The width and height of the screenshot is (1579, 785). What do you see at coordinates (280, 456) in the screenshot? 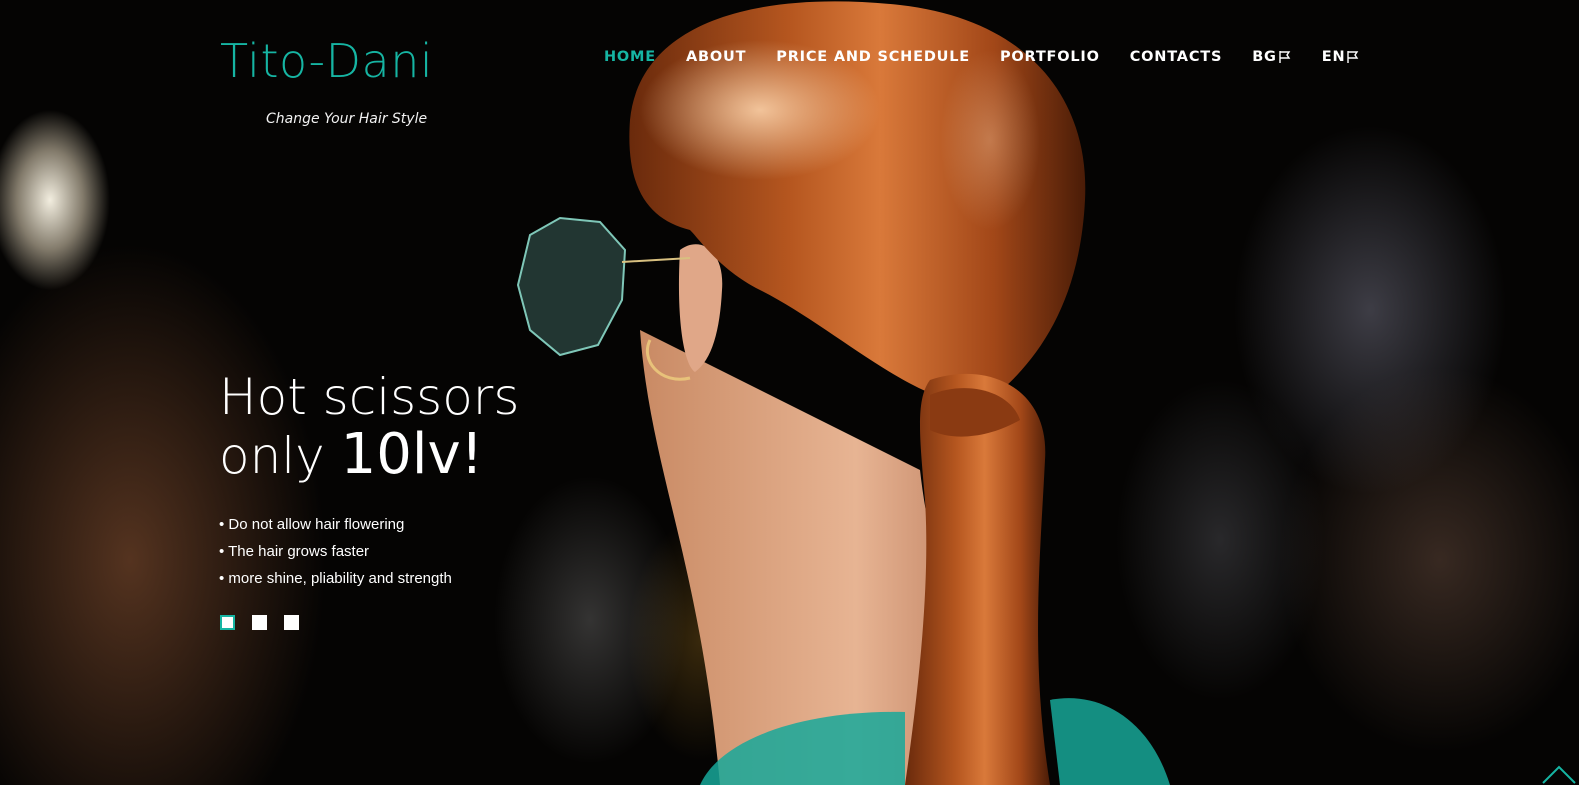
I see `slide-headline-prefix: only` at bounding box center [280, 456].